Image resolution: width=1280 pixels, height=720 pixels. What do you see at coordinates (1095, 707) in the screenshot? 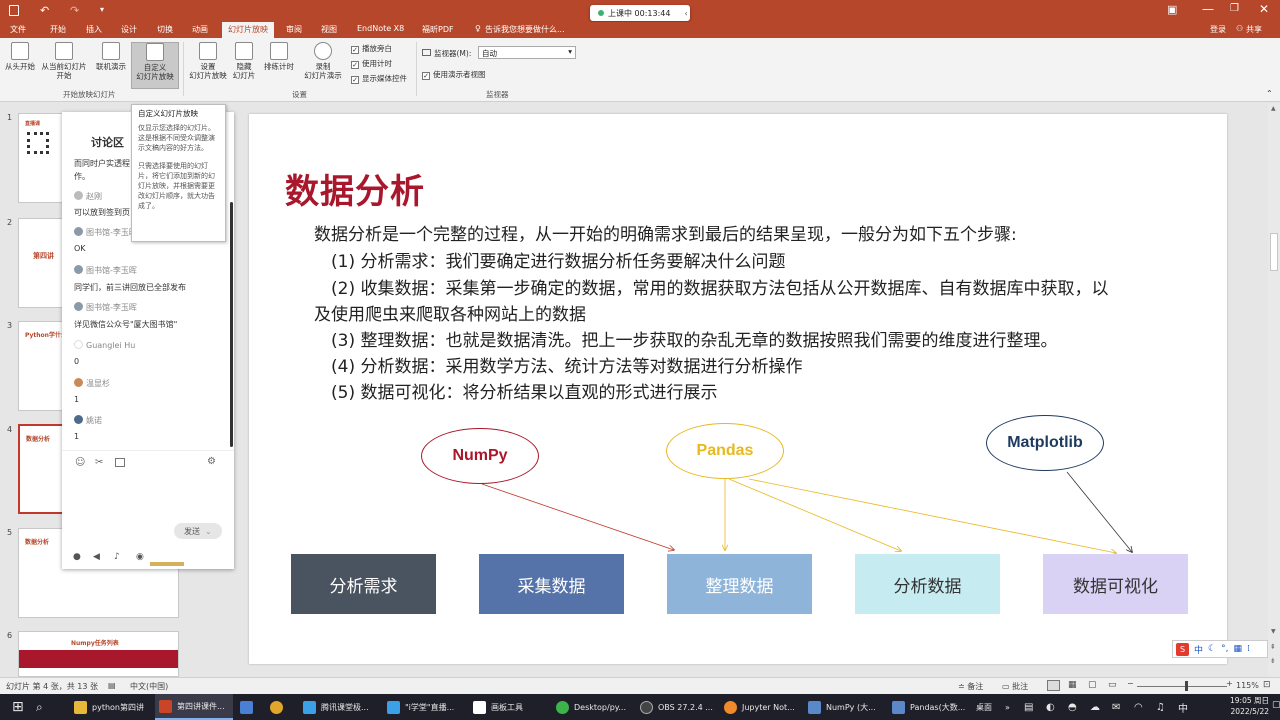
I see `tray-icon: ☁` at bounding box center [1095, 707].